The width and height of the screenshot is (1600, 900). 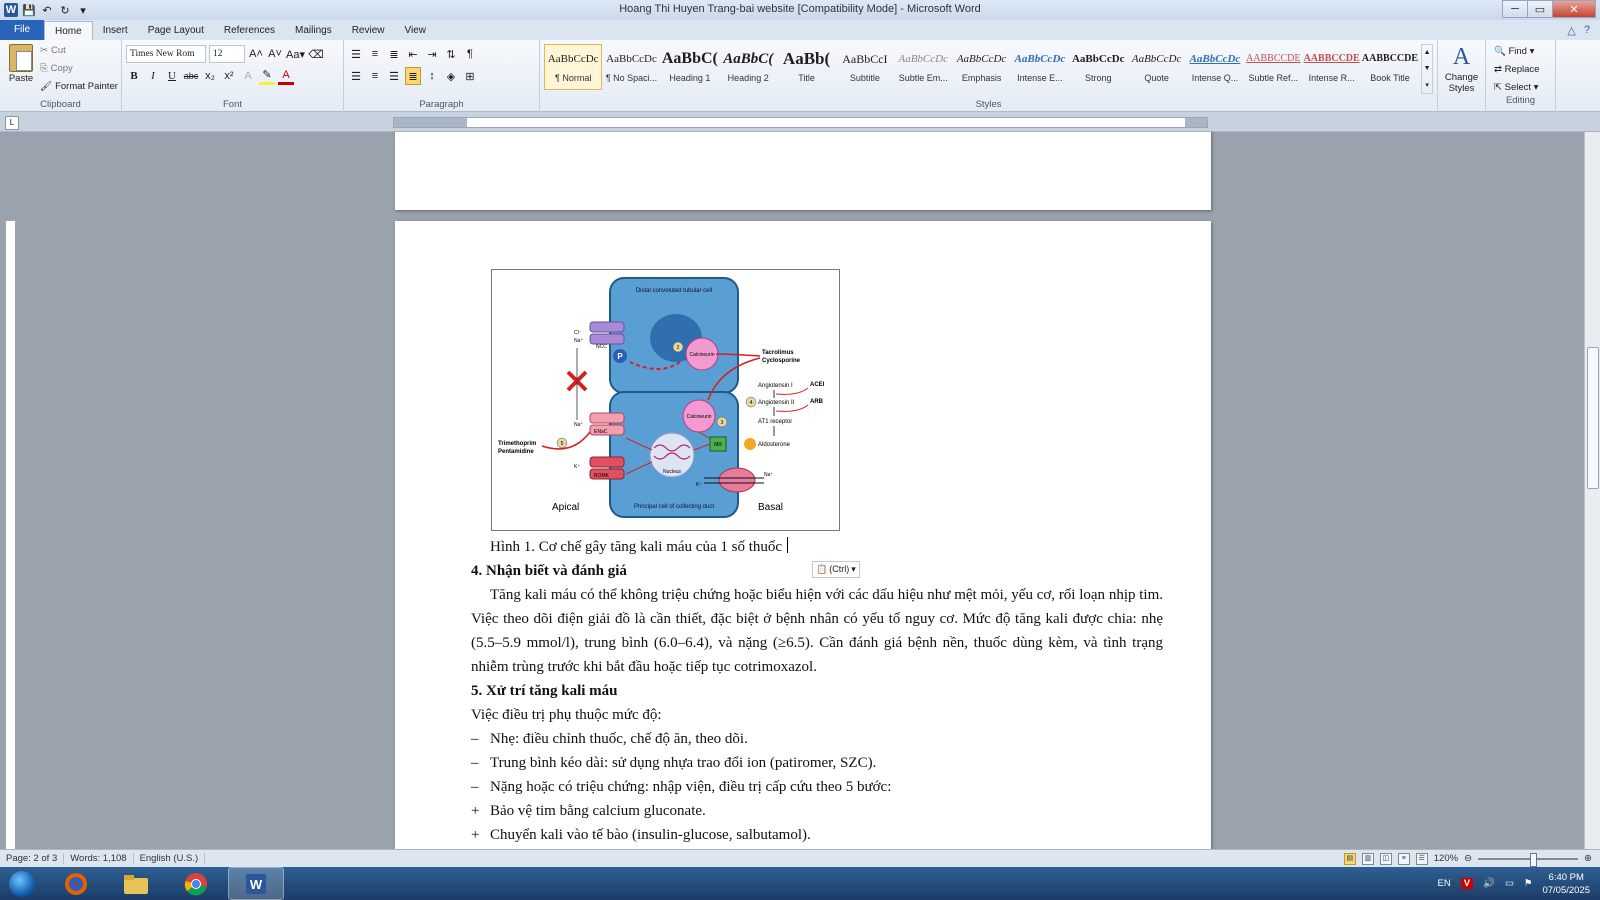 What do you see at coordinates (1515, 9) in the screenshot?
I see `minimize-button: ─` at bounding box center [1515, 9].